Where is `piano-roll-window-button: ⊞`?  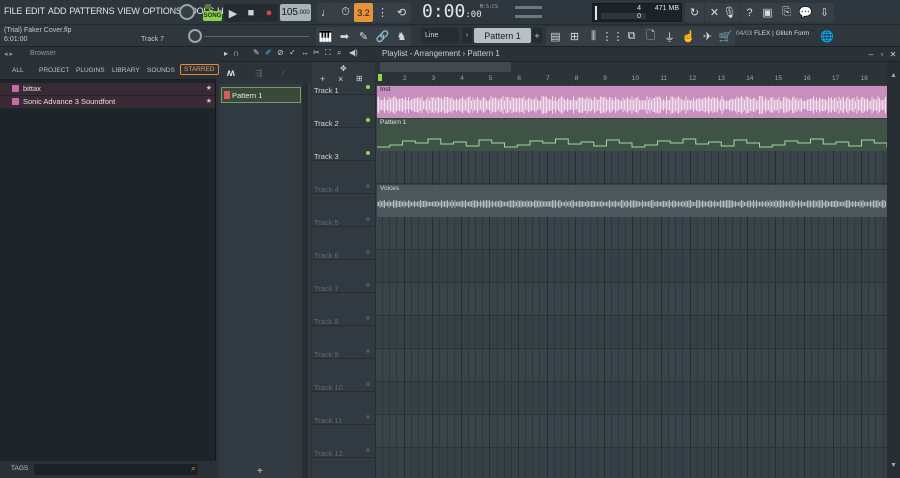 piano-roll-window-button: ⊞ is located at coordinates (574, 36).